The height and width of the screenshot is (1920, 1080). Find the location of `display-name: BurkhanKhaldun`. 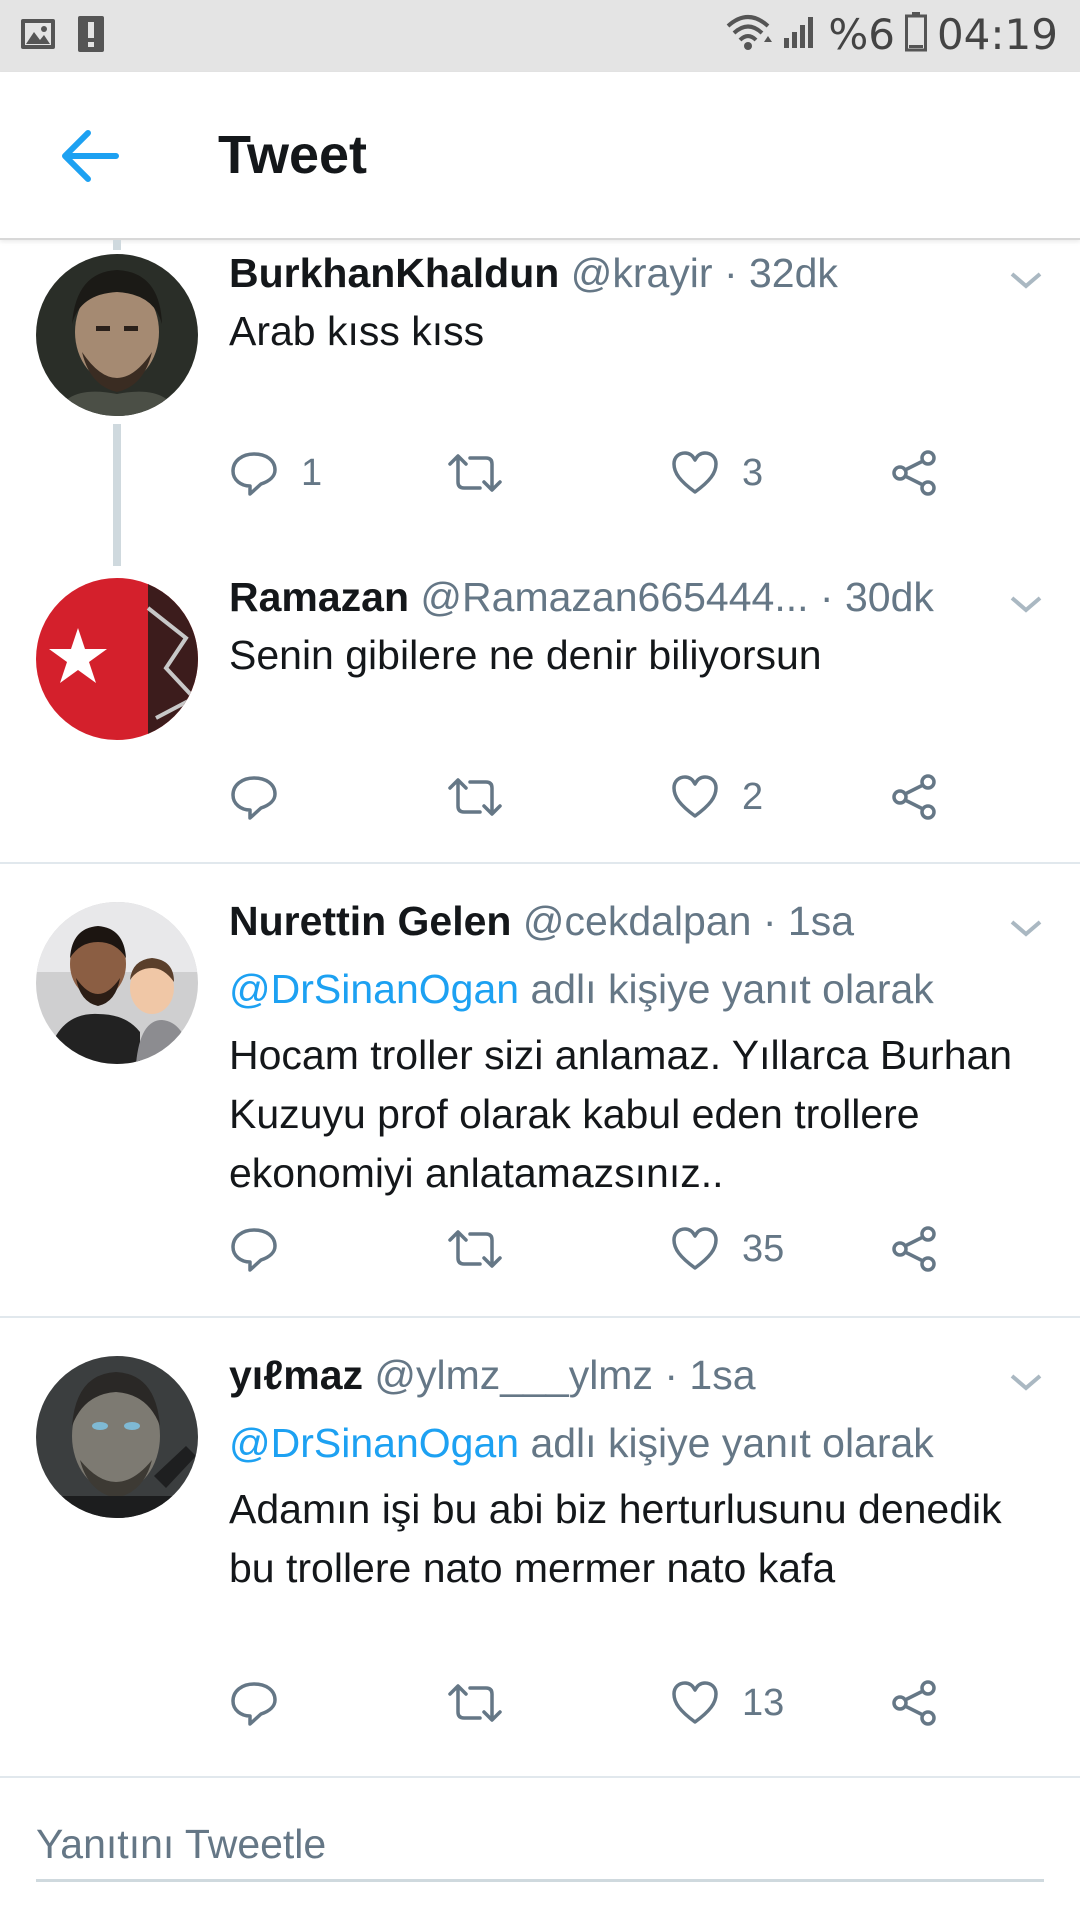

display-name: BurkhanKhaldun is located at coordinates (394, 273).